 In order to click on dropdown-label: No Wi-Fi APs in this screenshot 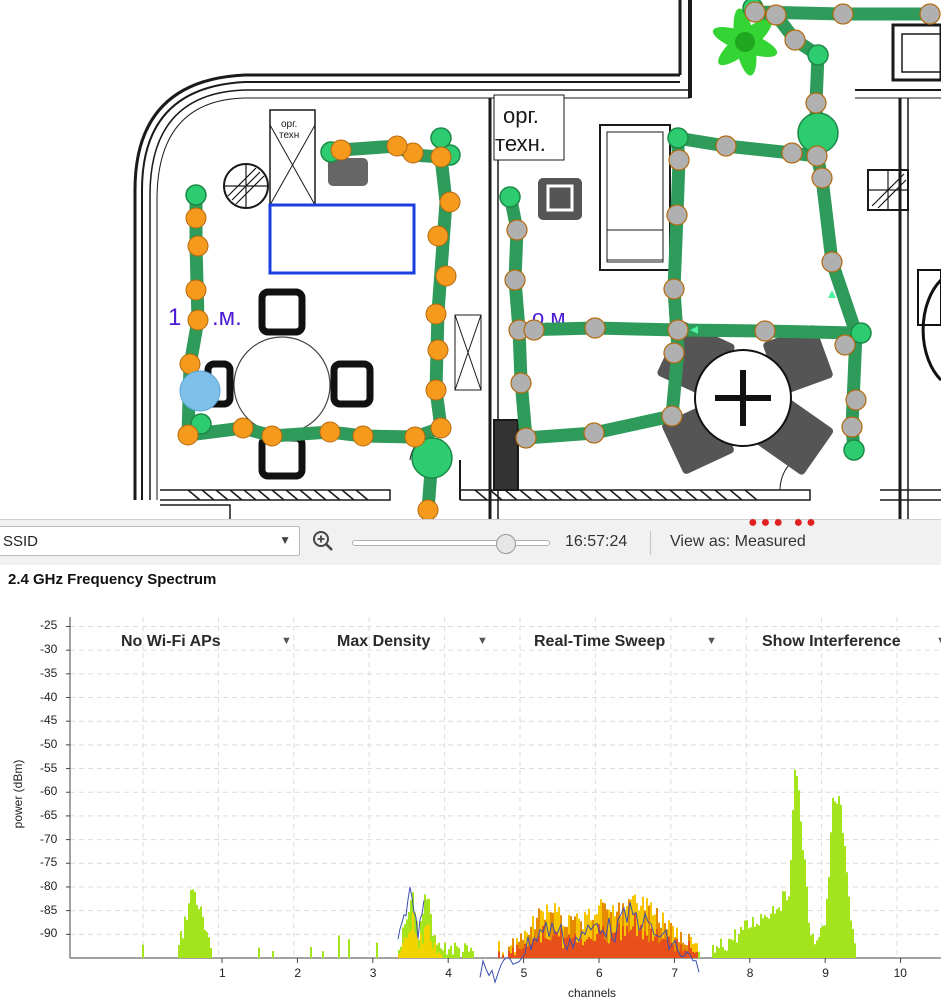, I will do `click(171, 641)`.